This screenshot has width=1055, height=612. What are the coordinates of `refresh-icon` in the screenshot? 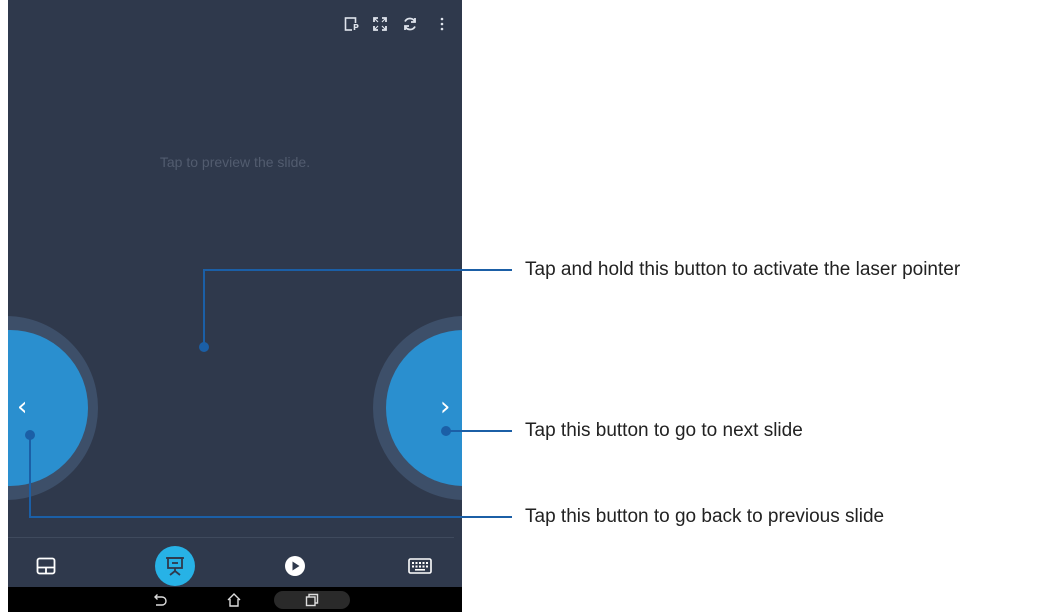 It's located at (410, 24).